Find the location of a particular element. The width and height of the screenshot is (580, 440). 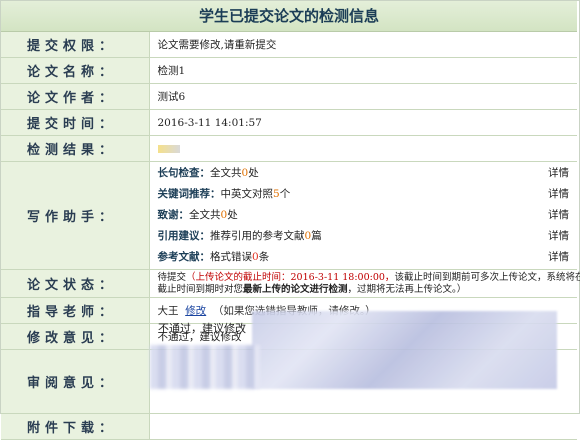

row-permission: 提交权限： 论文需要修改,请重新提交 is located at coordinates (289, 45).